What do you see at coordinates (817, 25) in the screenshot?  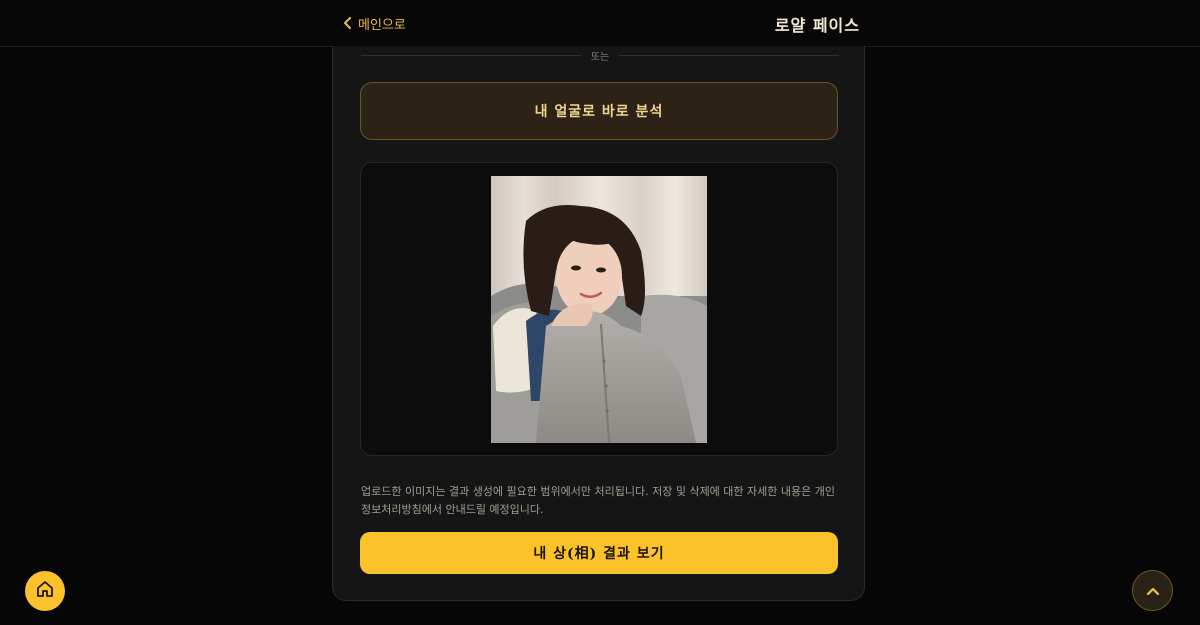 I see `brand-title: 로얄 페이스` at bounding box center [817, 25].